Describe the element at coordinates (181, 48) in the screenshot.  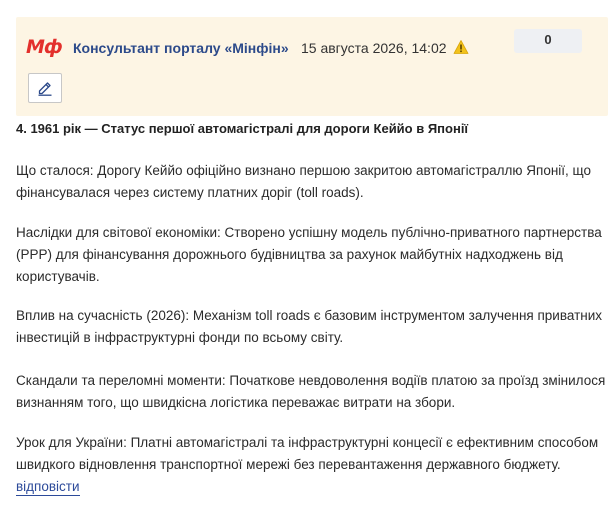
I see `author-name: Консультант порталу «Мінфін»` at that location.